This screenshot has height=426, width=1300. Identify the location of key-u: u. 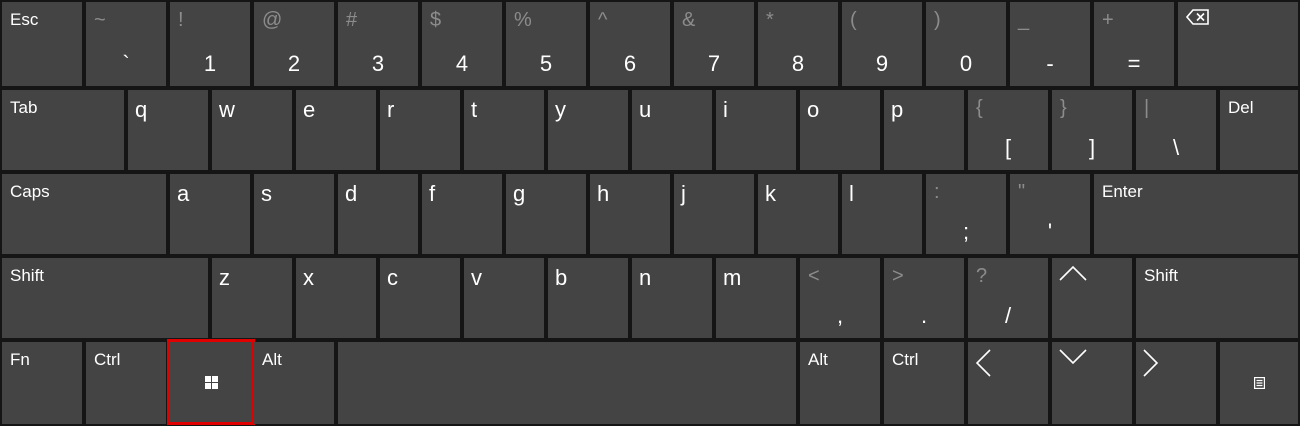
(672, 130).